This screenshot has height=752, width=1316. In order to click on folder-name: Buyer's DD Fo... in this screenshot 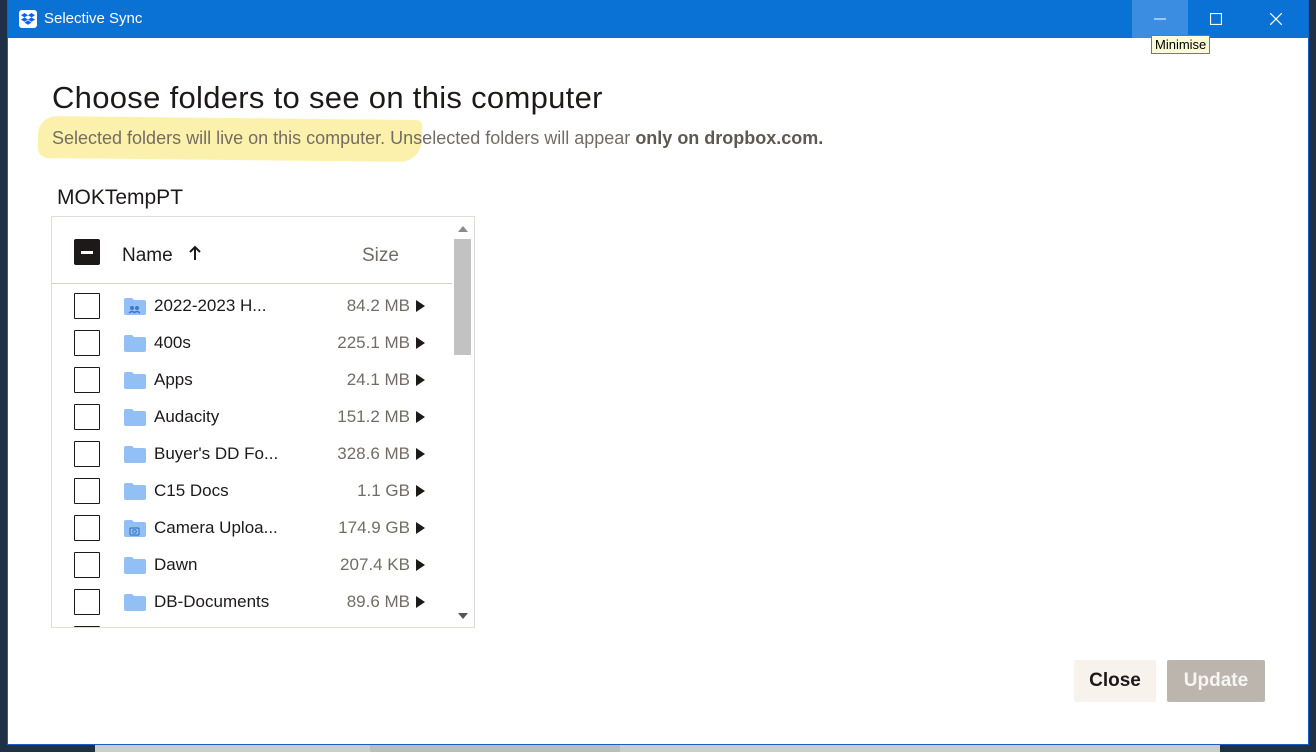, I will do `click(216, 453)`.